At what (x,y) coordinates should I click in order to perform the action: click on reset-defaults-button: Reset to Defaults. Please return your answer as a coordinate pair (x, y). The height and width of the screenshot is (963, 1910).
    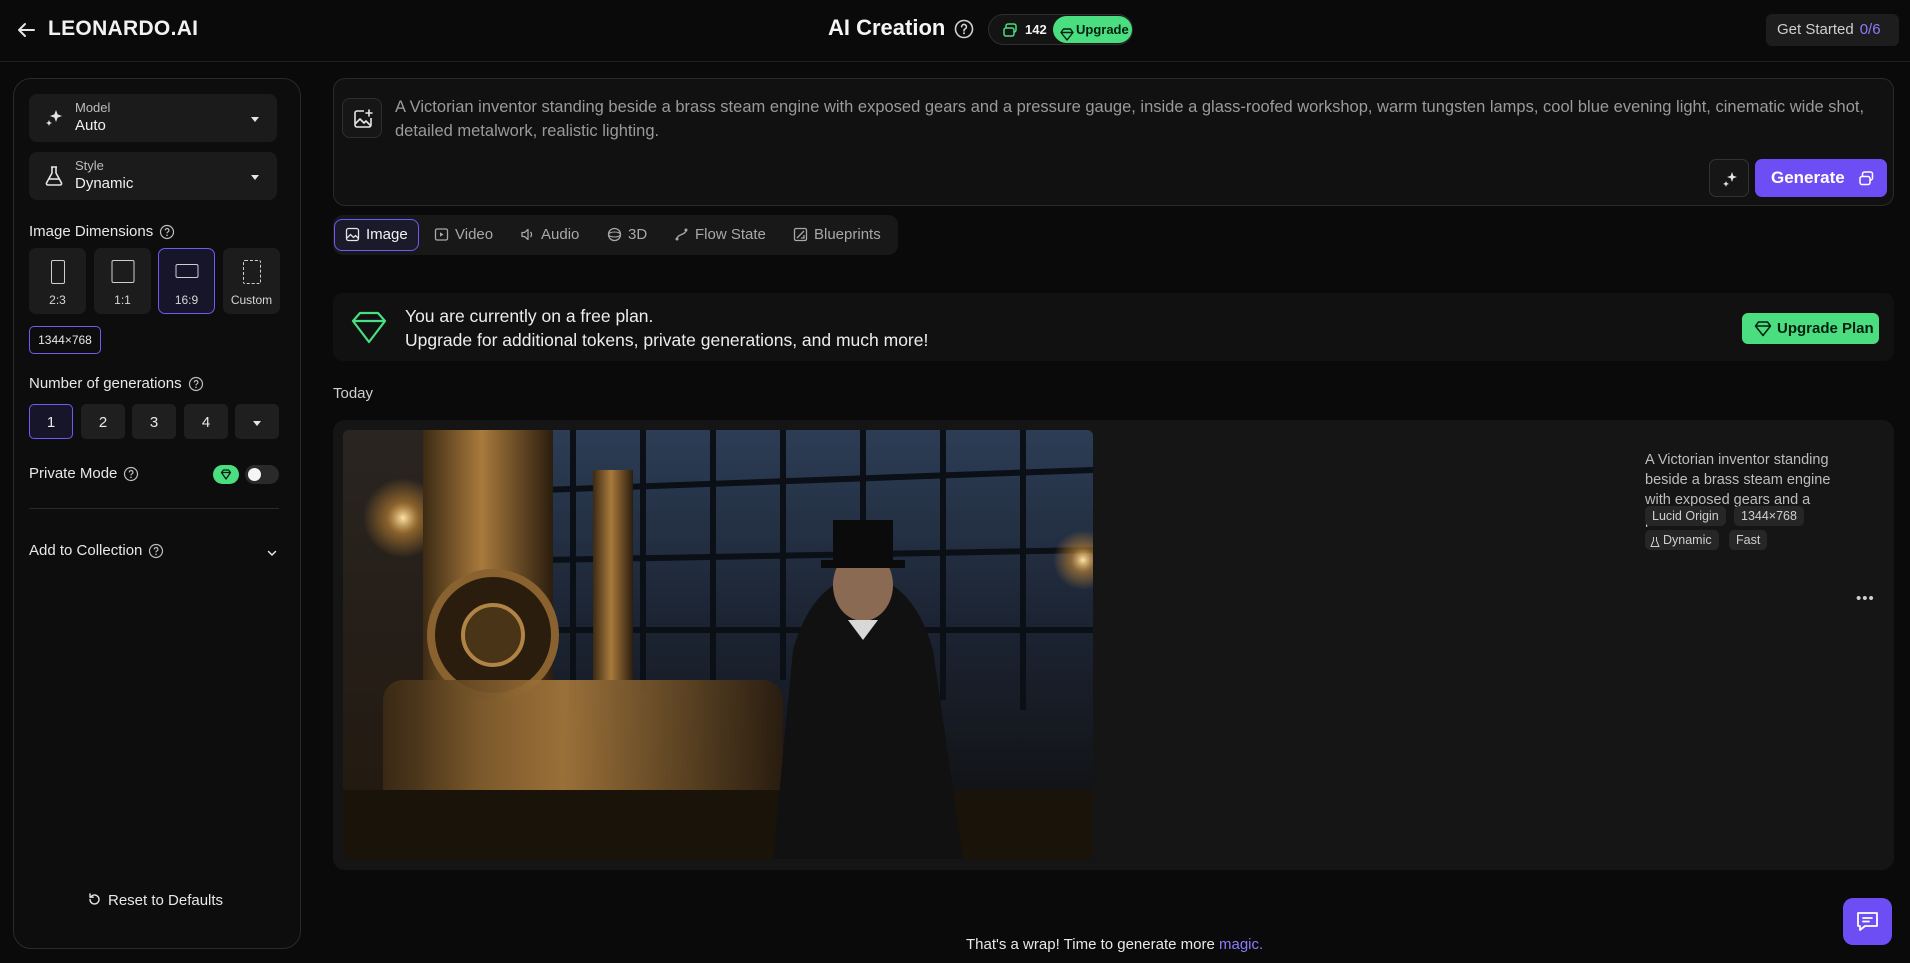
    Looking at the image, I should click on (155, 900).